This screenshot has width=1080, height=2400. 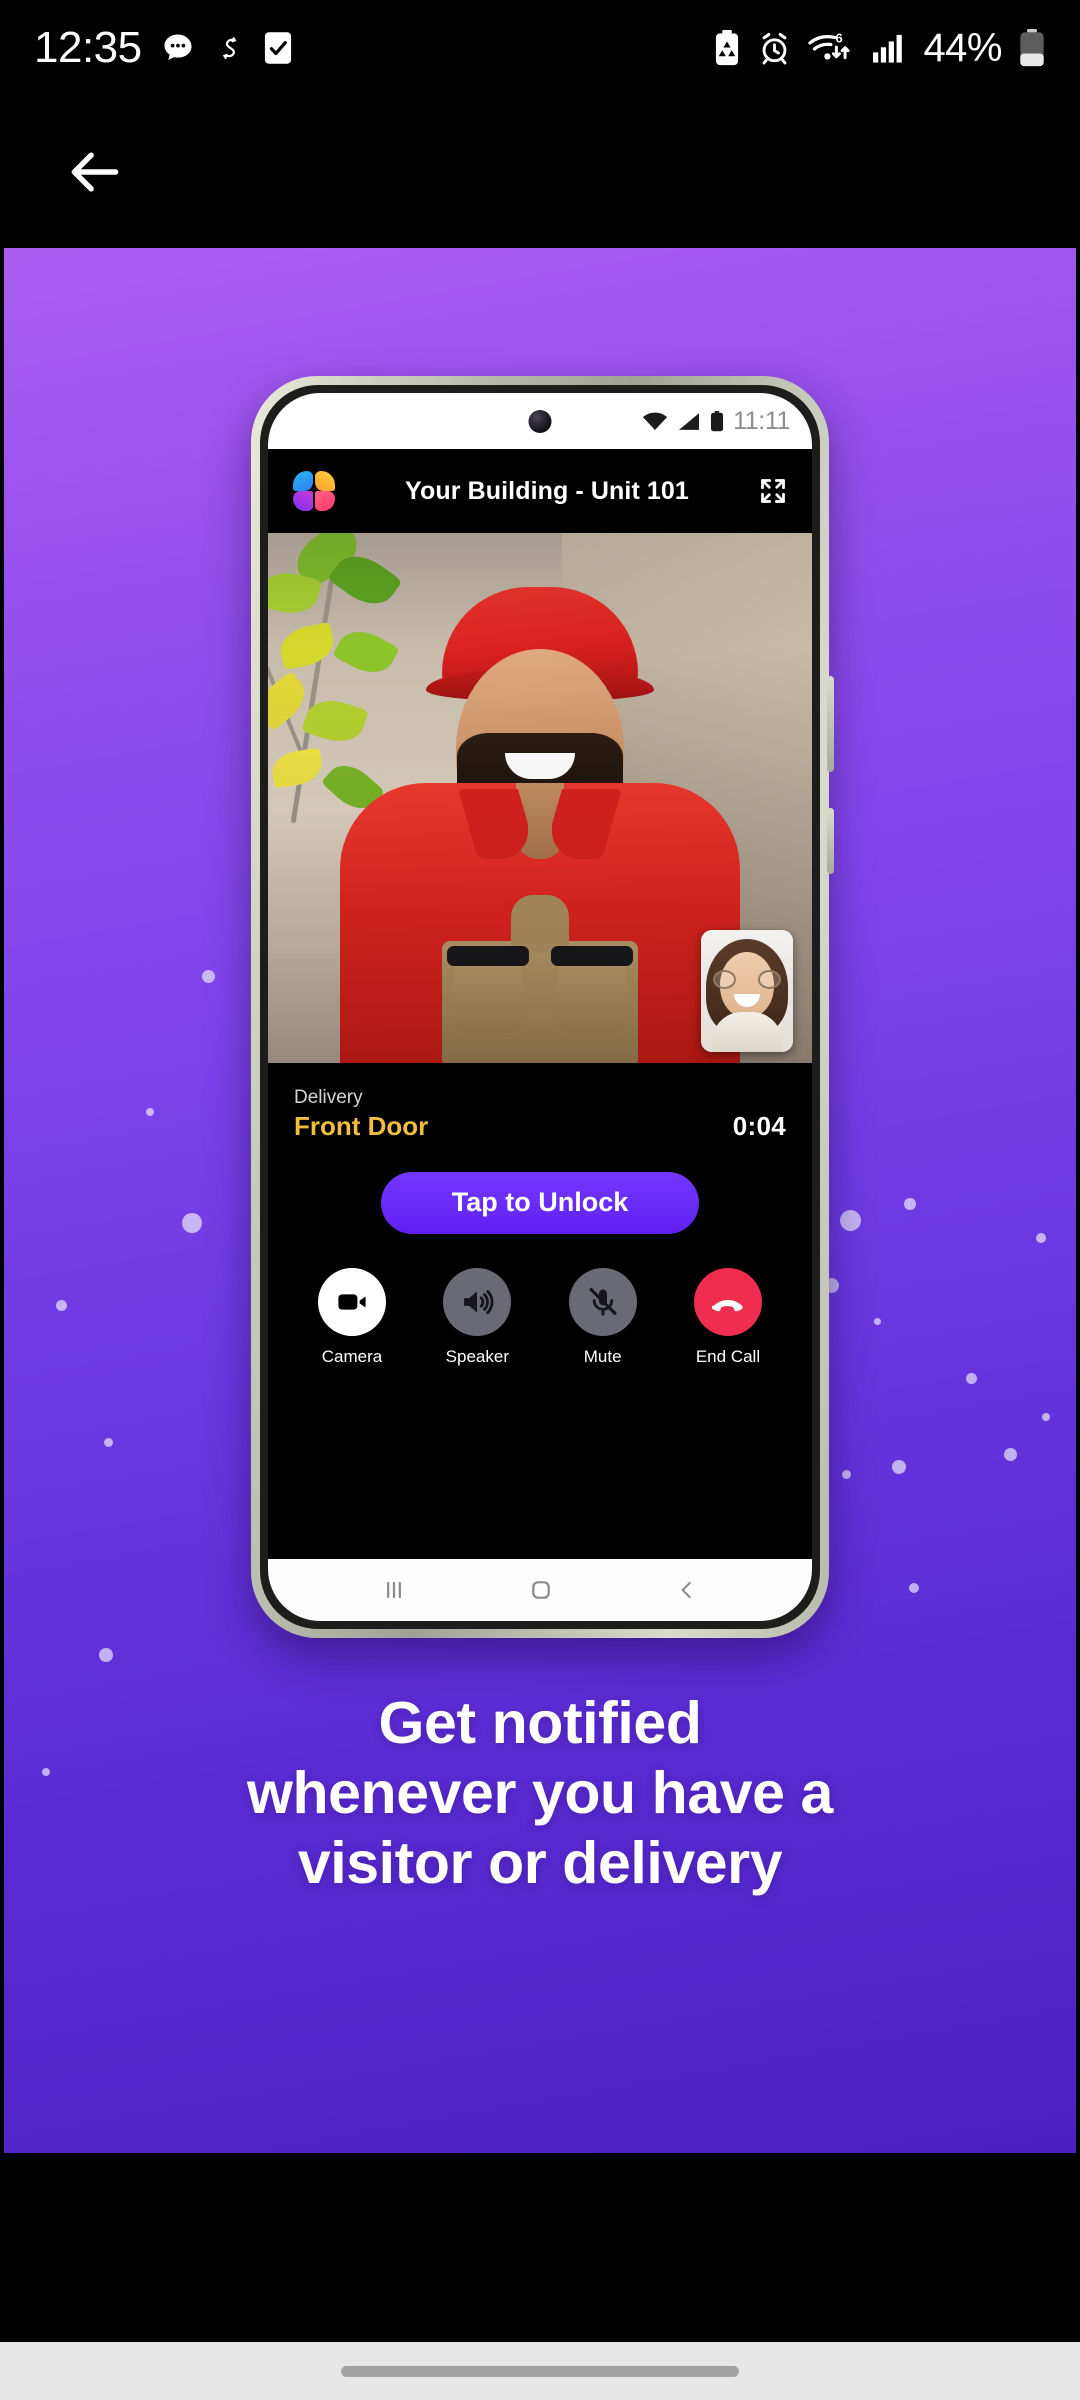 What do you see at coordinates (361, 1125) in the screenshot?
I see `door-location-label: Front Door` at bounding box center [361, 1125].